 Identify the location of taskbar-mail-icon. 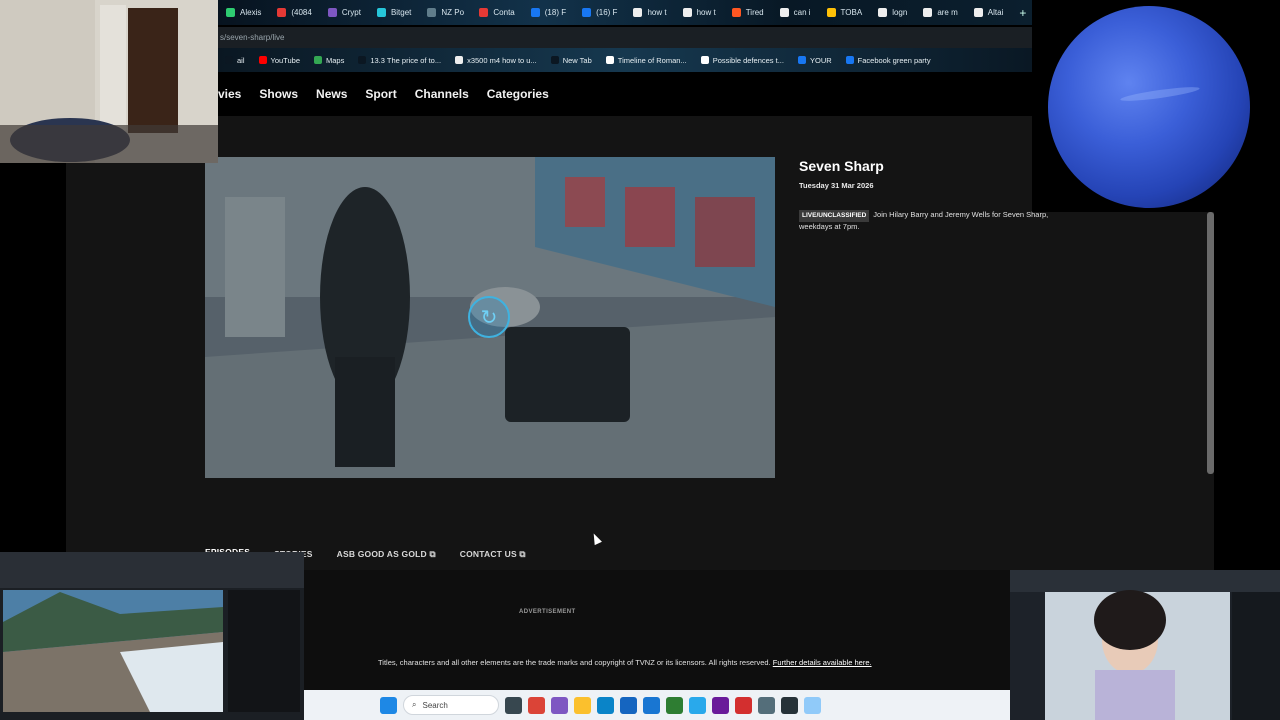
(628, 705).